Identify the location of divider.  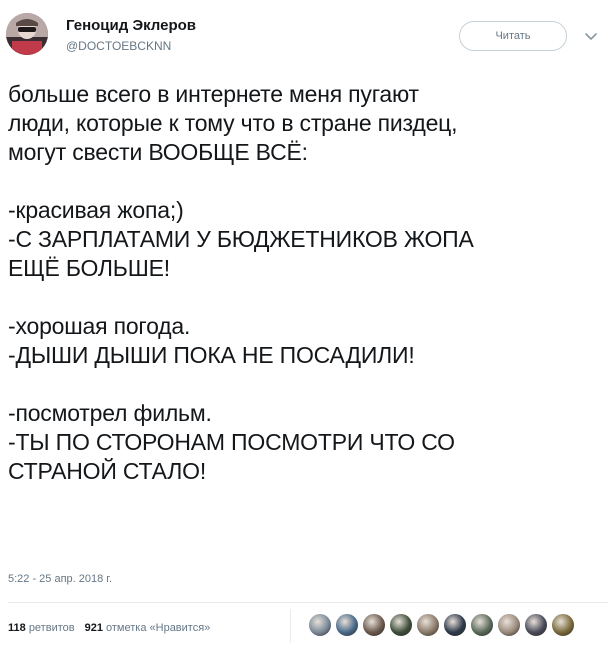
(308, 602).